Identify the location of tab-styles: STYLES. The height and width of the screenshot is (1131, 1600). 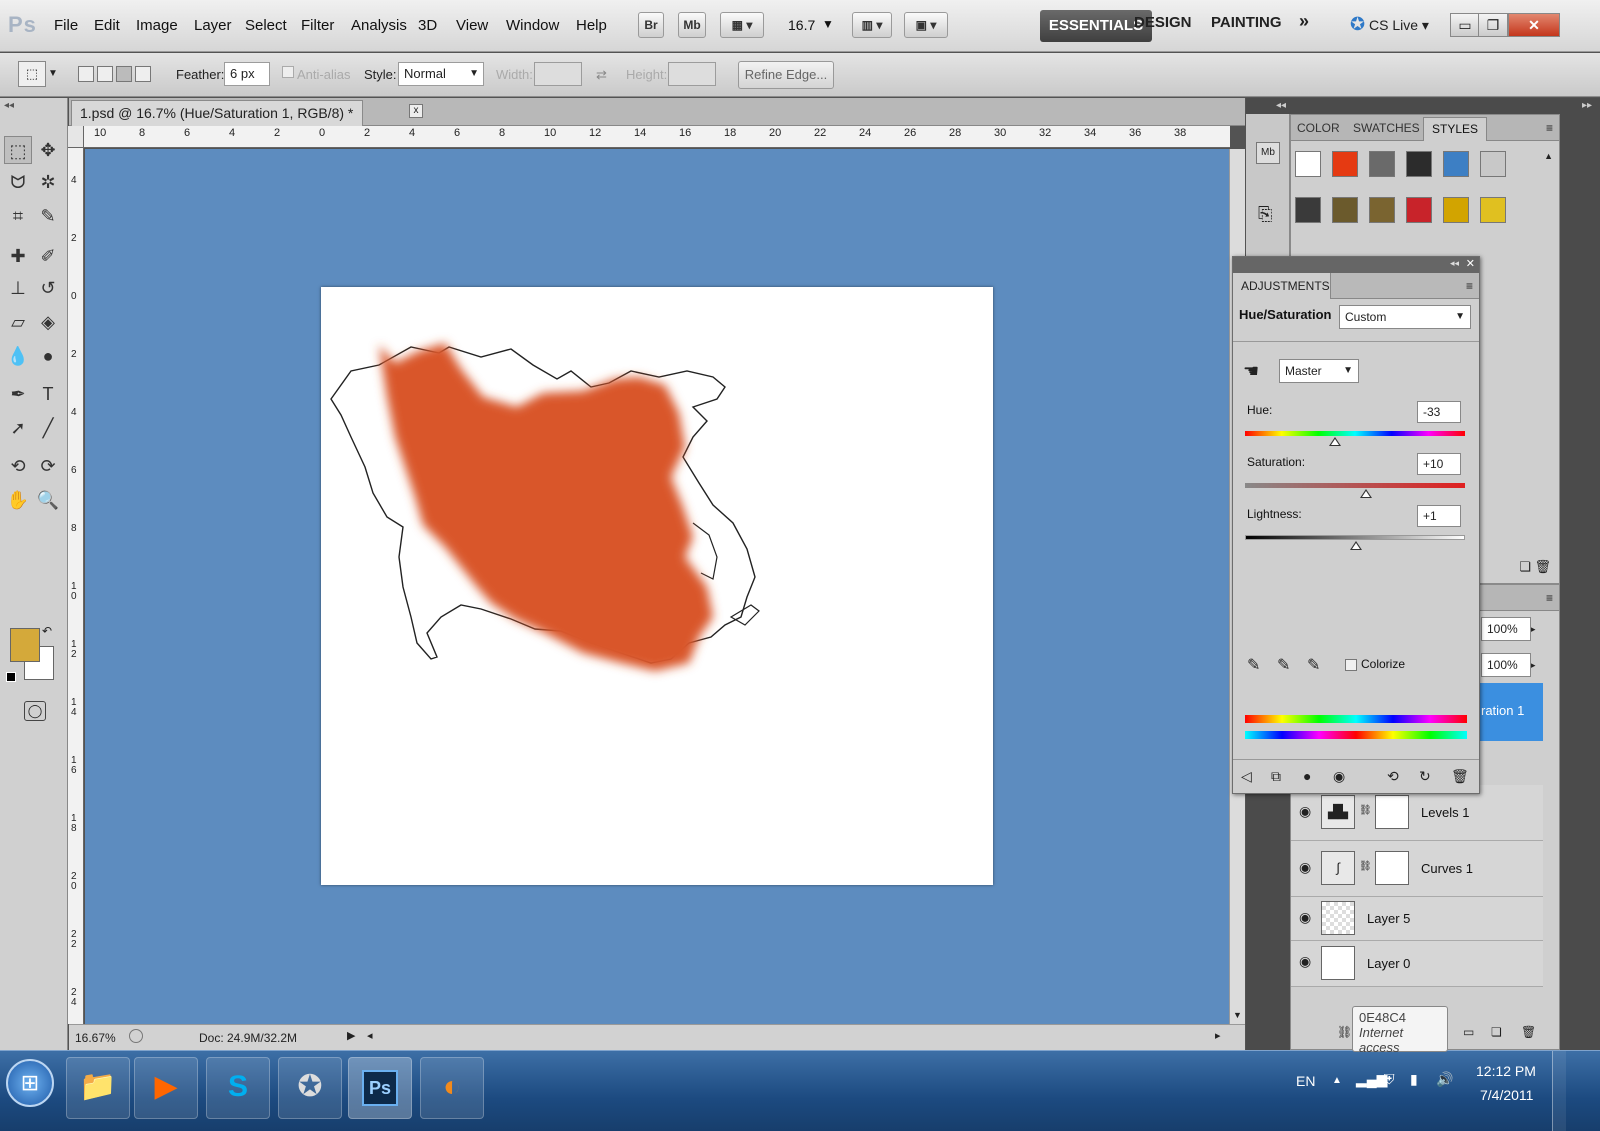
(1455, 129).